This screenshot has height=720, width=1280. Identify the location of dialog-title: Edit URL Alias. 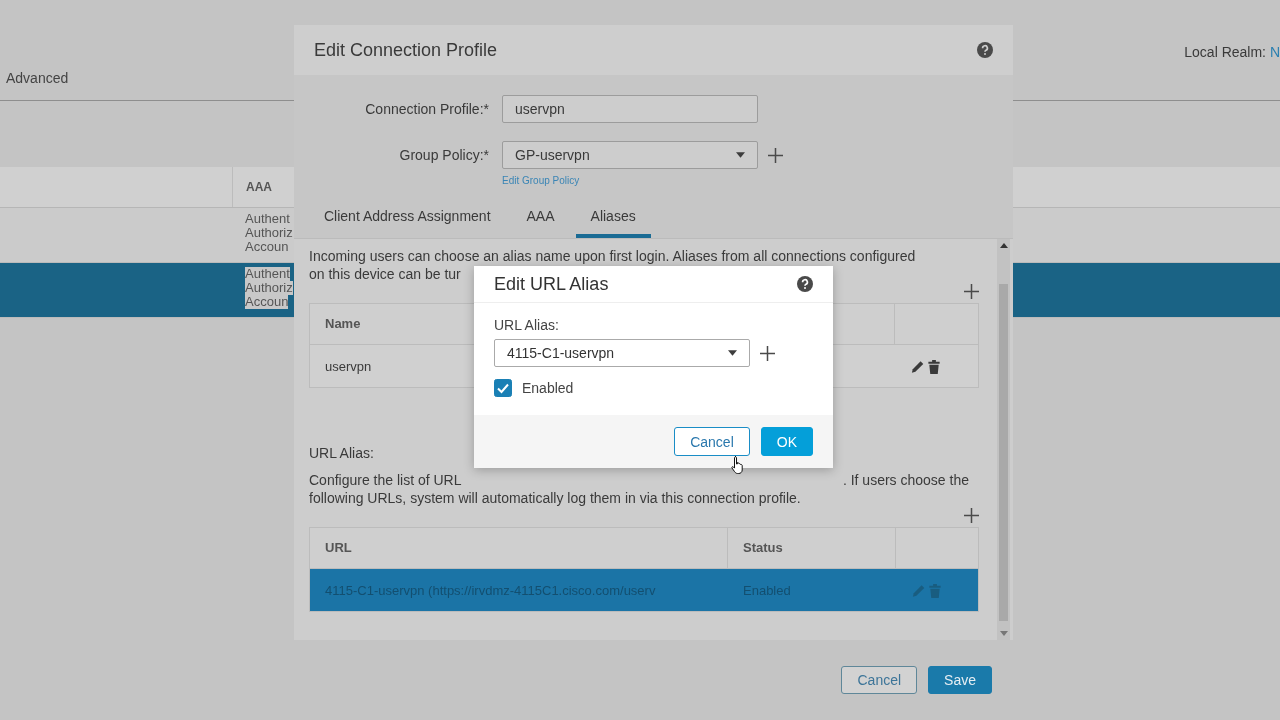
(551, 284).